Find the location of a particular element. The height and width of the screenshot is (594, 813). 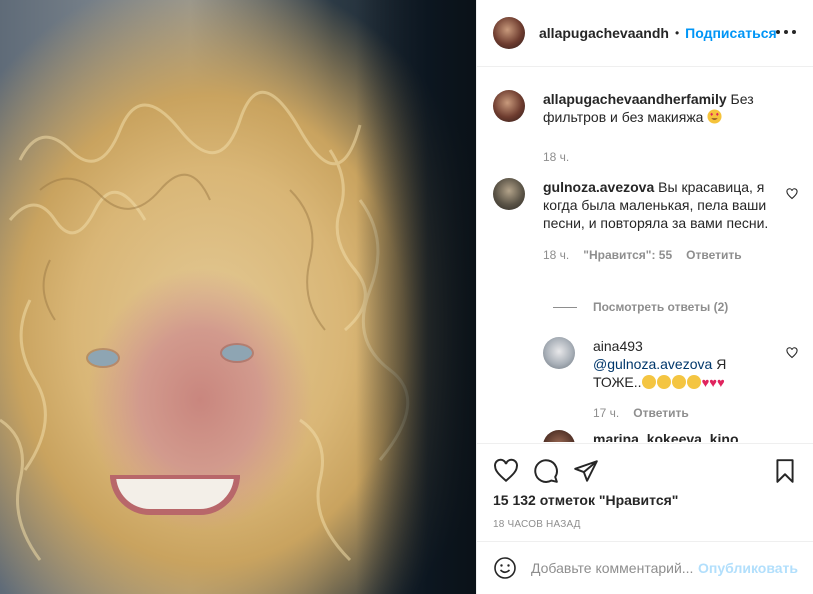

paper-plane-icon is located at coordinates (586, 471).